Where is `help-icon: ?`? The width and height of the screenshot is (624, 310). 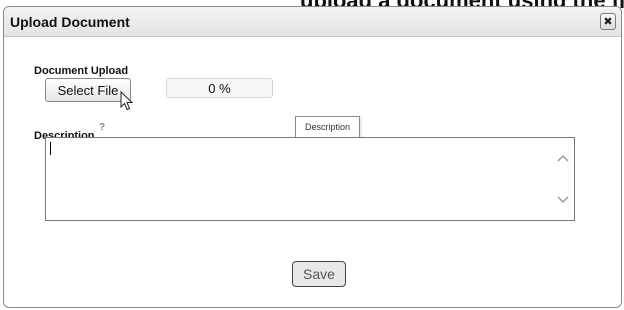
help-icon: ? is located at coordinates (102, 127).